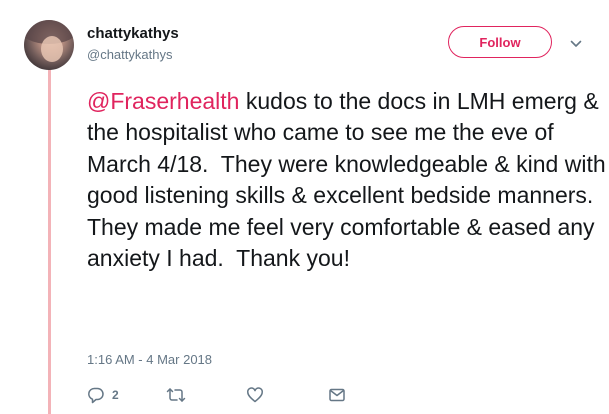 This screenshot has width=609, height=414. I want to click on chevron-down-icon, so click(576, 41).